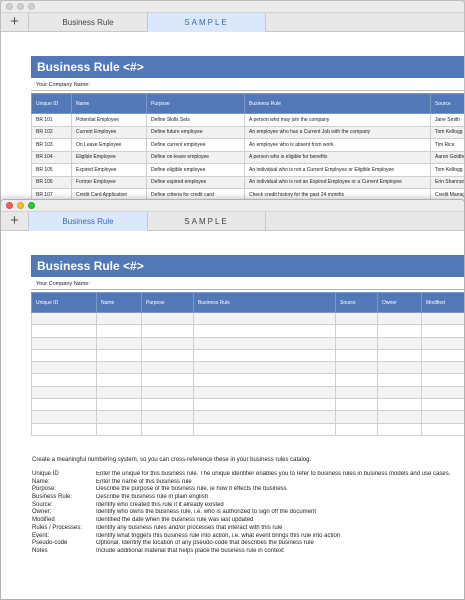  What do you see at coordinates (399, 302) in the screenshot?
I see `column-header: Owner` at bounding box center [399, 302].